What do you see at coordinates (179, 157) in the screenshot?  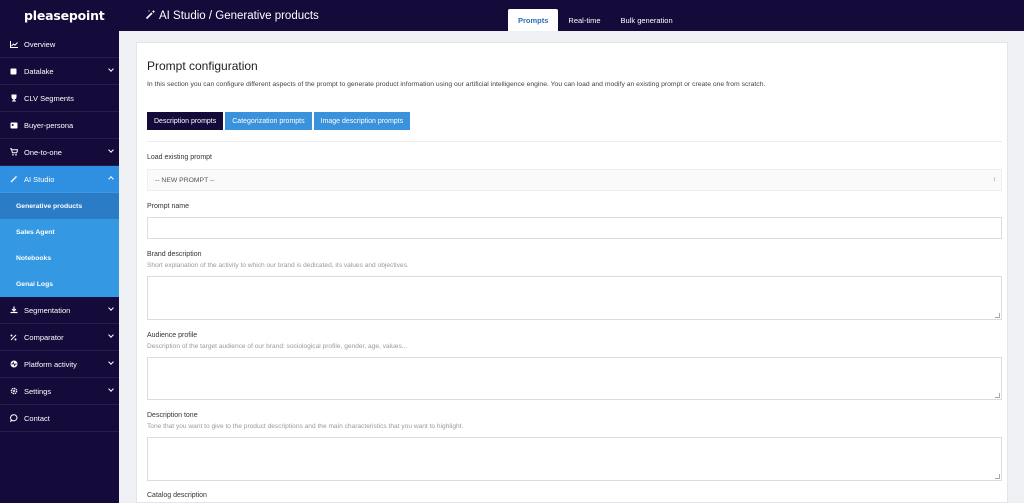 I see `load-prompt-label: Load existing prompt` at bounding box center [179, 157].